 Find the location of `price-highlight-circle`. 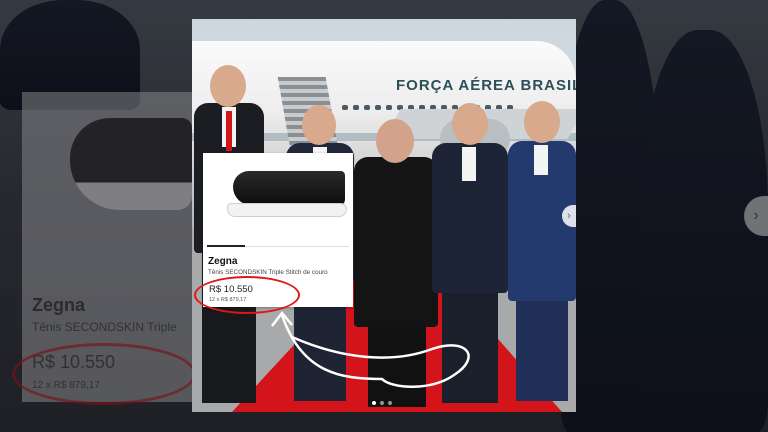

price-highlight-circle is located at coordinates (247, 295).